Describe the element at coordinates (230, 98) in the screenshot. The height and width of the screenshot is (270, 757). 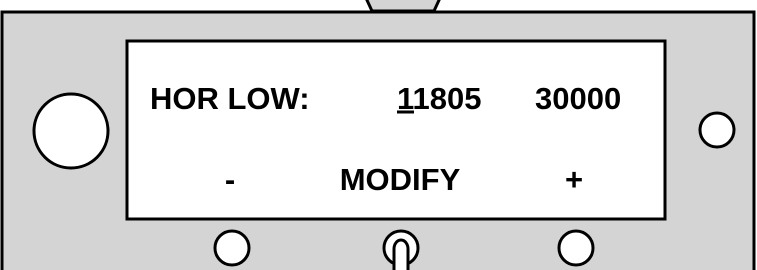
I see `parameter-label: HOR LOW:` at that location.